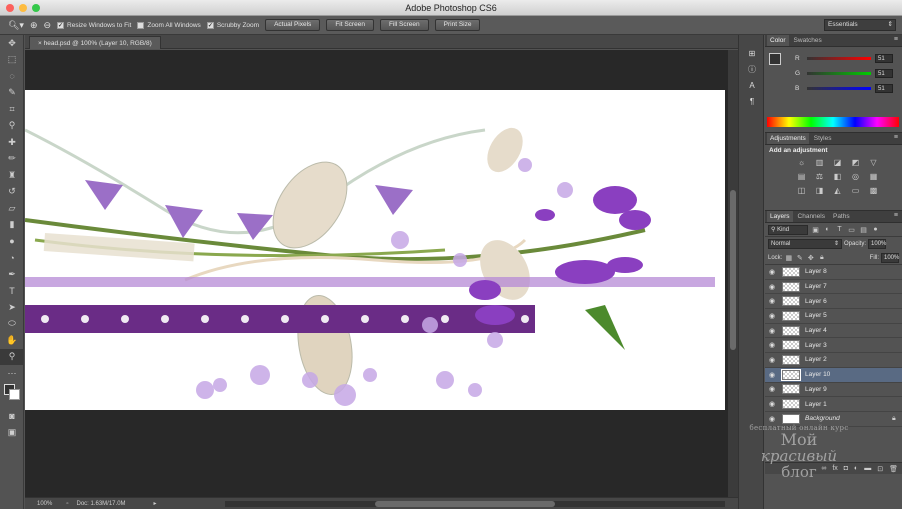  I want to click on red-slider, so click(839, 58).